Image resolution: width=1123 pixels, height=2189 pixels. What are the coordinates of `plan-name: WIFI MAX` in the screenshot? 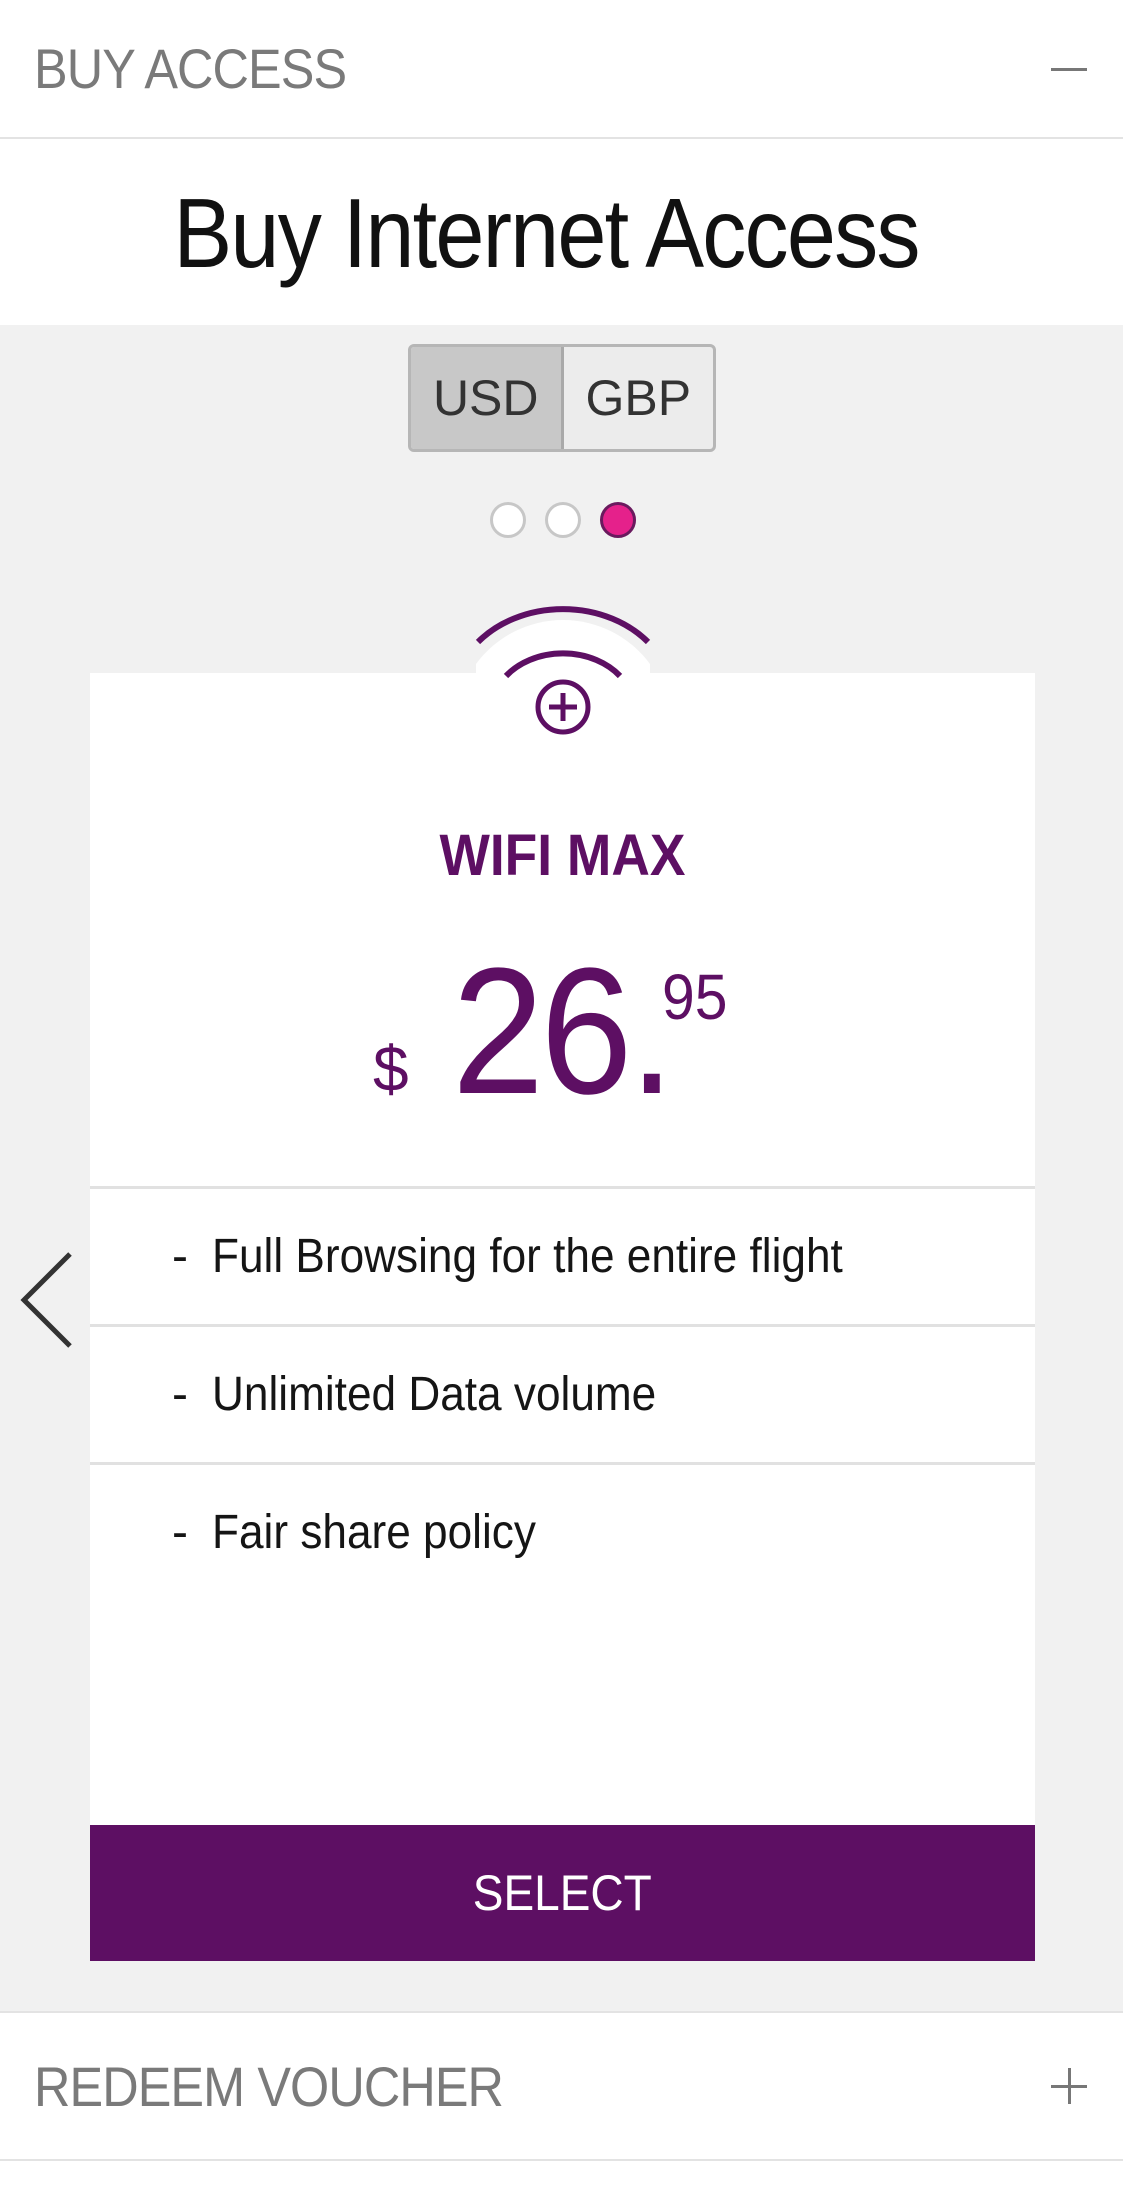 It's located at (562, 855).